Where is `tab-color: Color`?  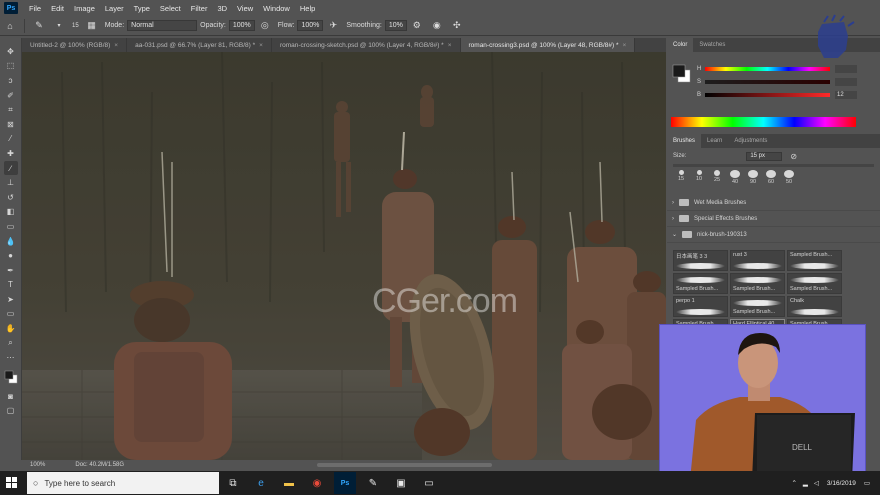
tab-color: Color is located at coordinates (680, 45).